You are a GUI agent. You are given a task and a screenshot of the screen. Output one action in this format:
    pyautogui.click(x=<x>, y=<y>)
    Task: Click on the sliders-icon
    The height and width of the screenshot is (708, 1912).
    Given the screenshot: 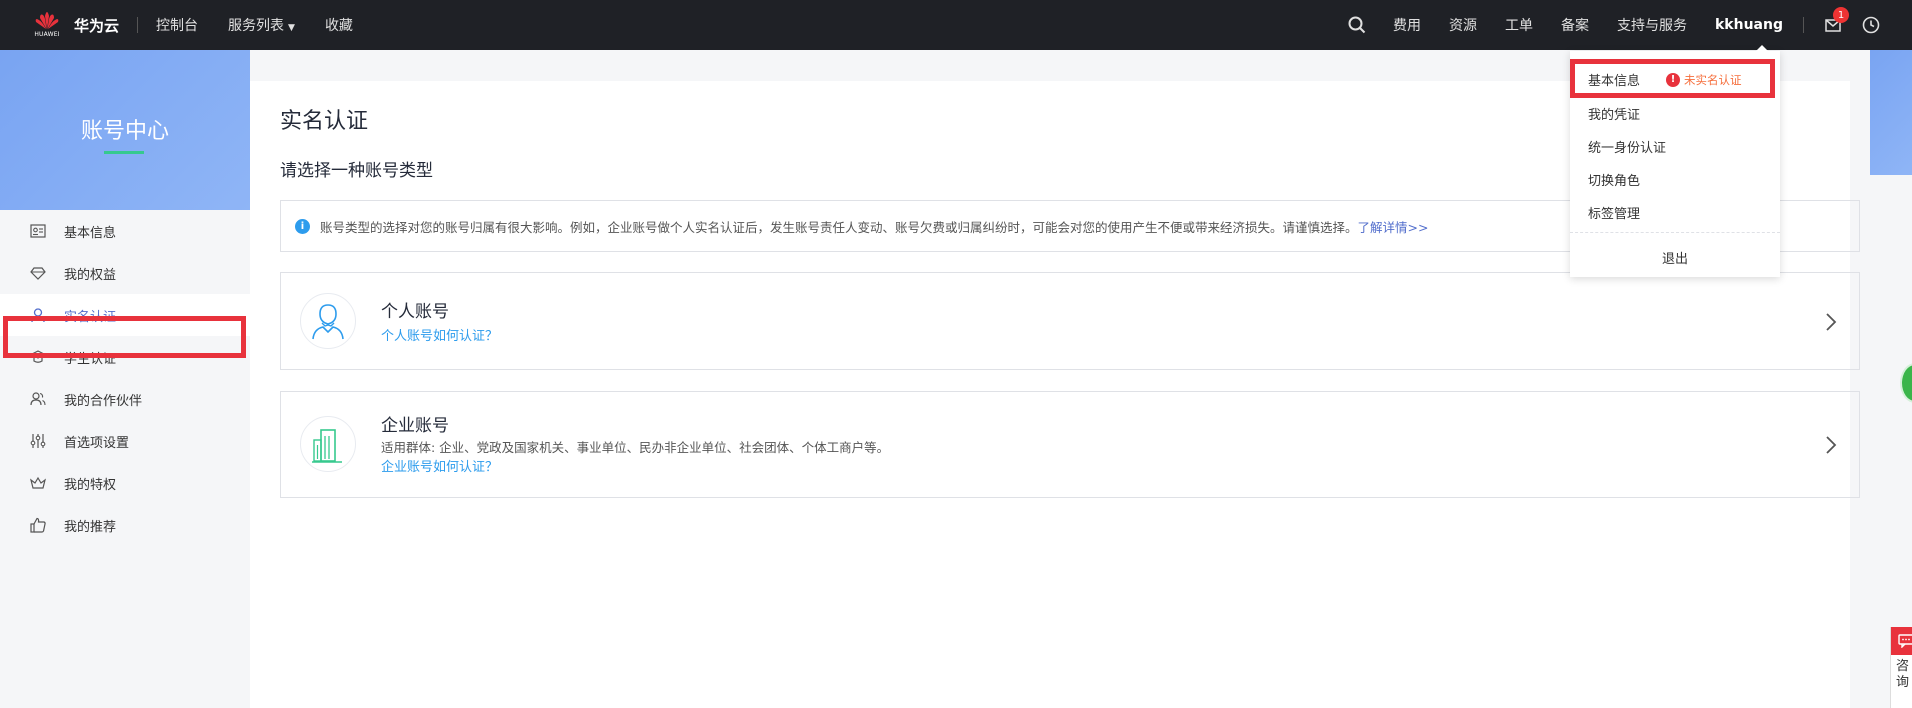 What is the action you would take?
    pyautogui.click(x=38, y=441)
    